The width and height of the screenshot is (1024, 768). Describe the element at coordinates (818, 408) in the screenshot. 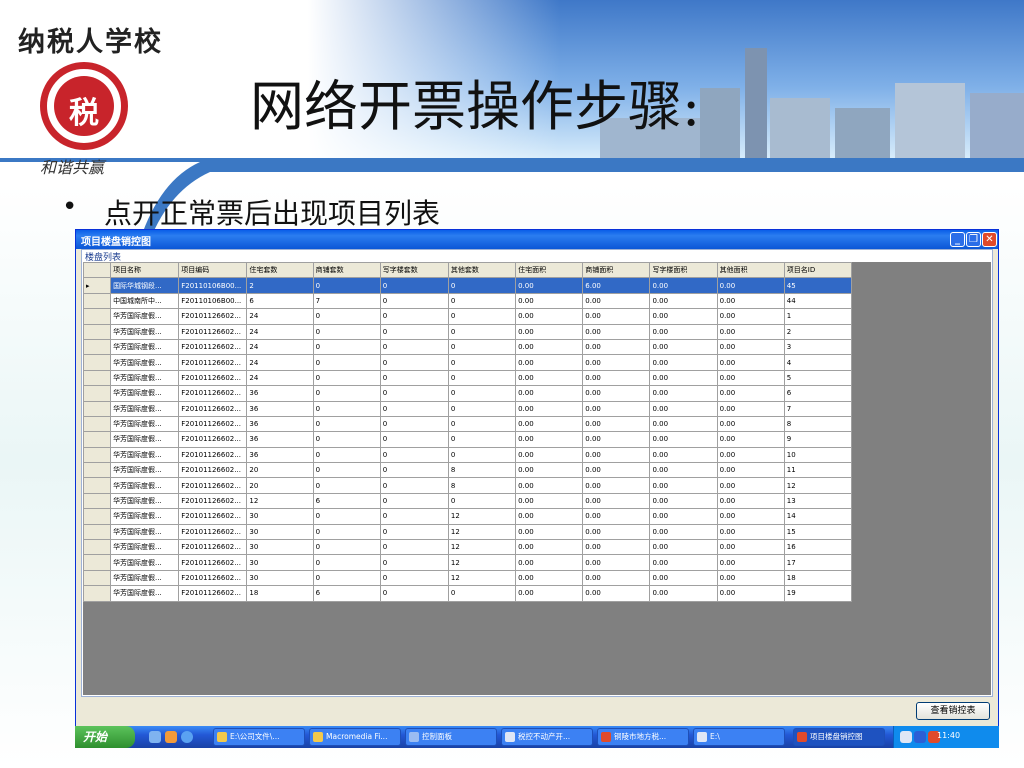

I see `table-cell: 7` at that location.